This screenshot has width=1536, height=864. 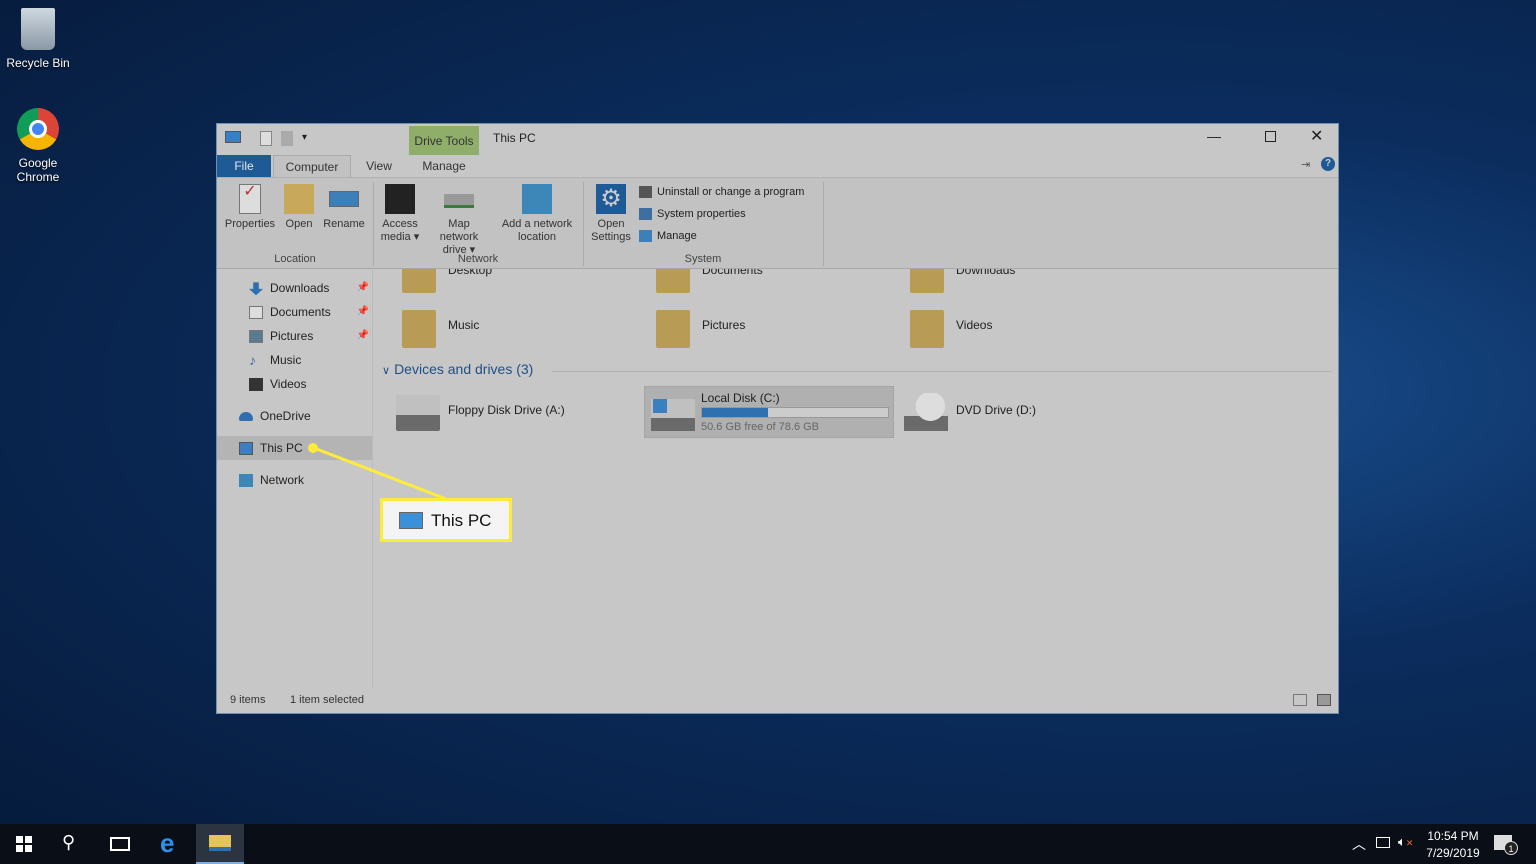 I want to click on callout-connector, so click(x=377, y=472).